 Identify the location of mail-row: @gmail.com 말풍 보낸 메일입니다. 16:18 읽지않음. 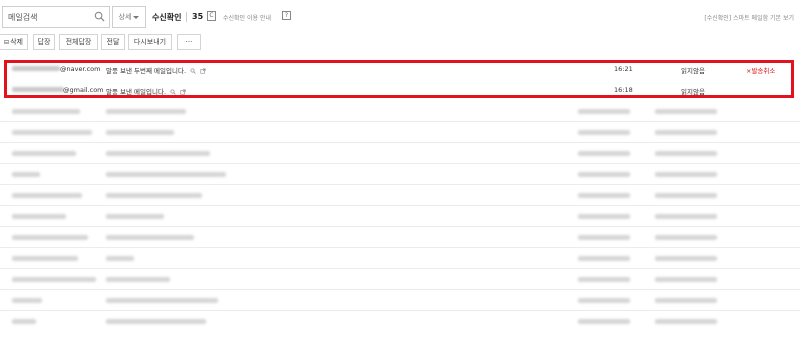
(400, 90).